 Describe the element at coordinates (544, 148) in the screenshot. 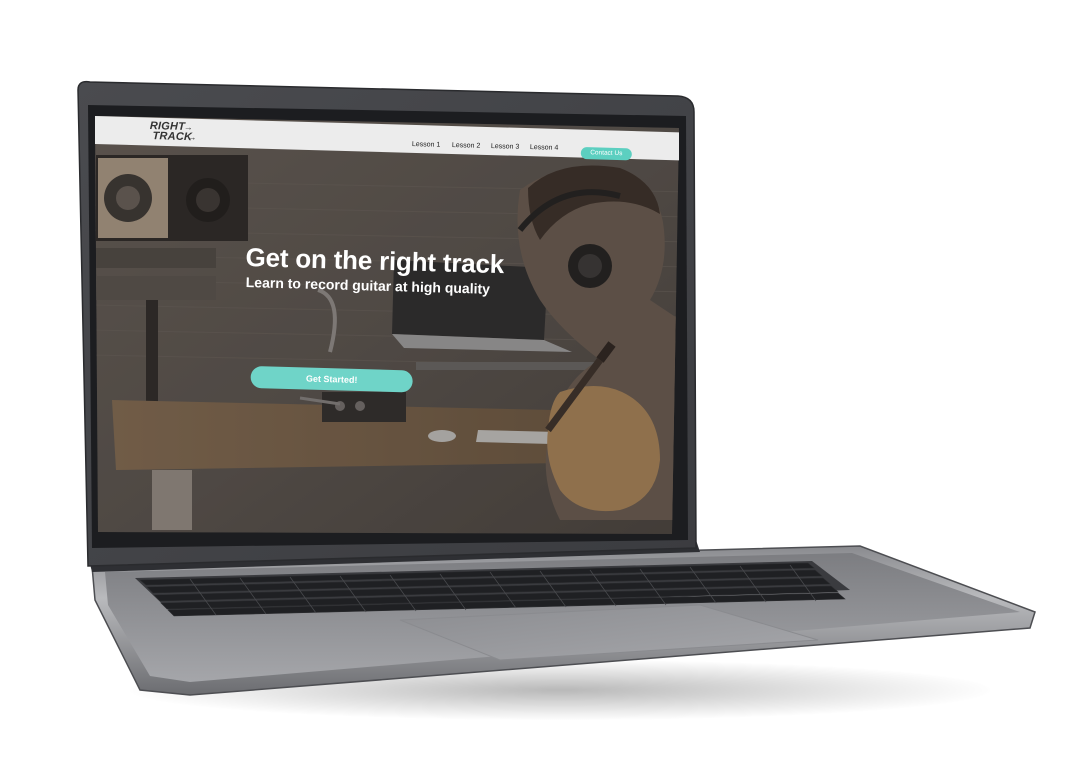

I see `nav-lesson-4: Lesson 4` at that location.